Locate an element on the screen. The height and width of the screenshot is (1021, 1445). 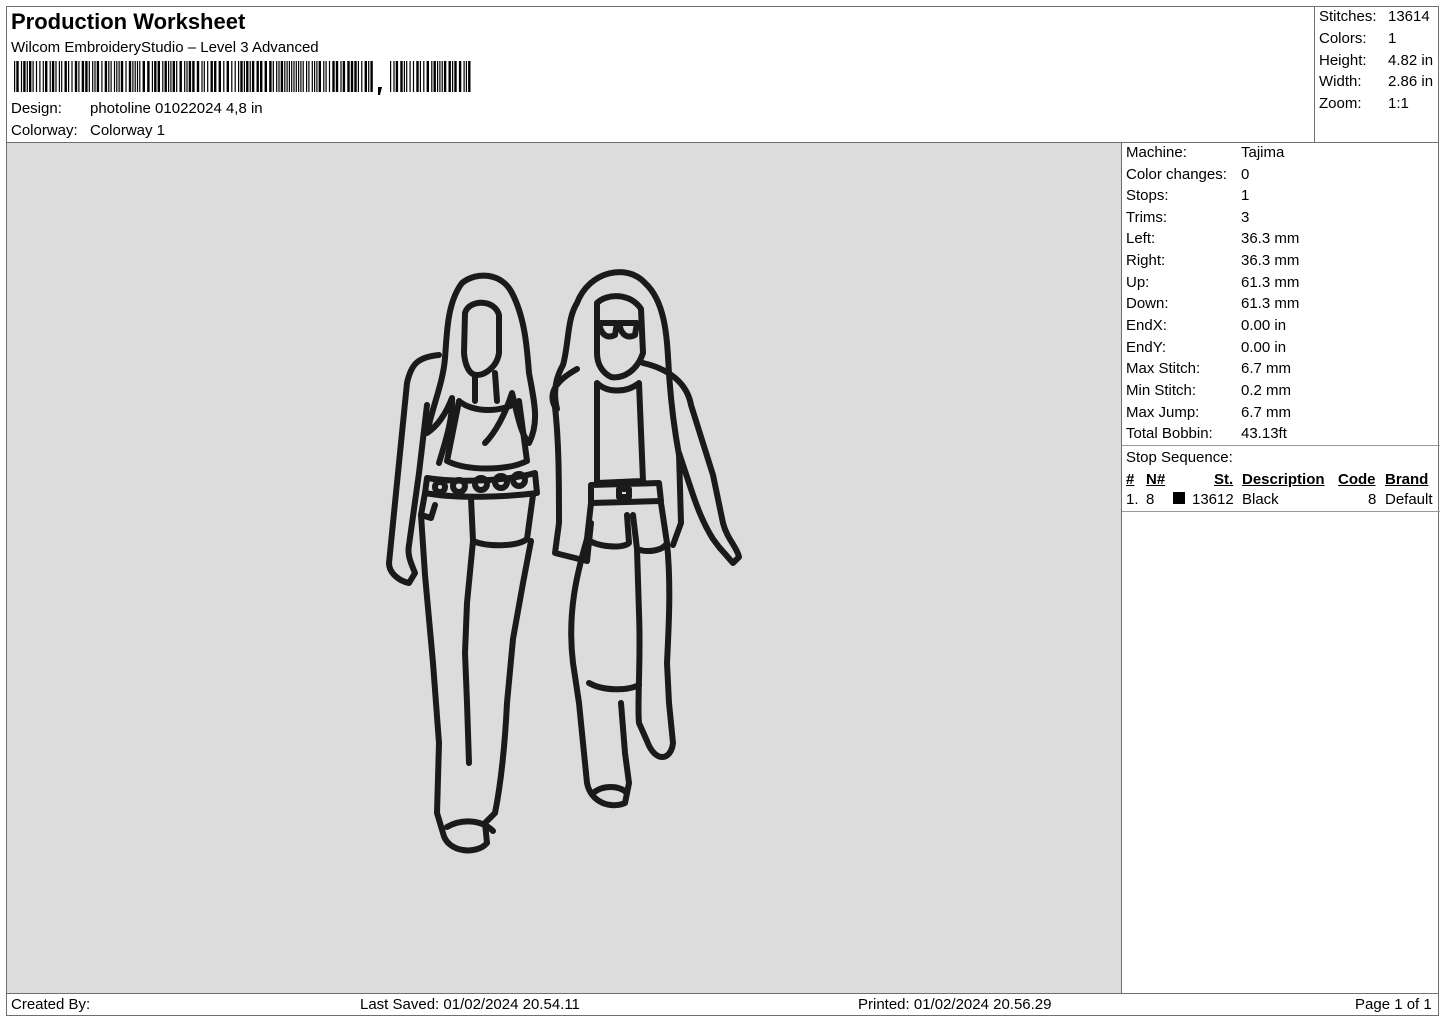
col-header-needle: N# is located at coordinates (1156, 479).